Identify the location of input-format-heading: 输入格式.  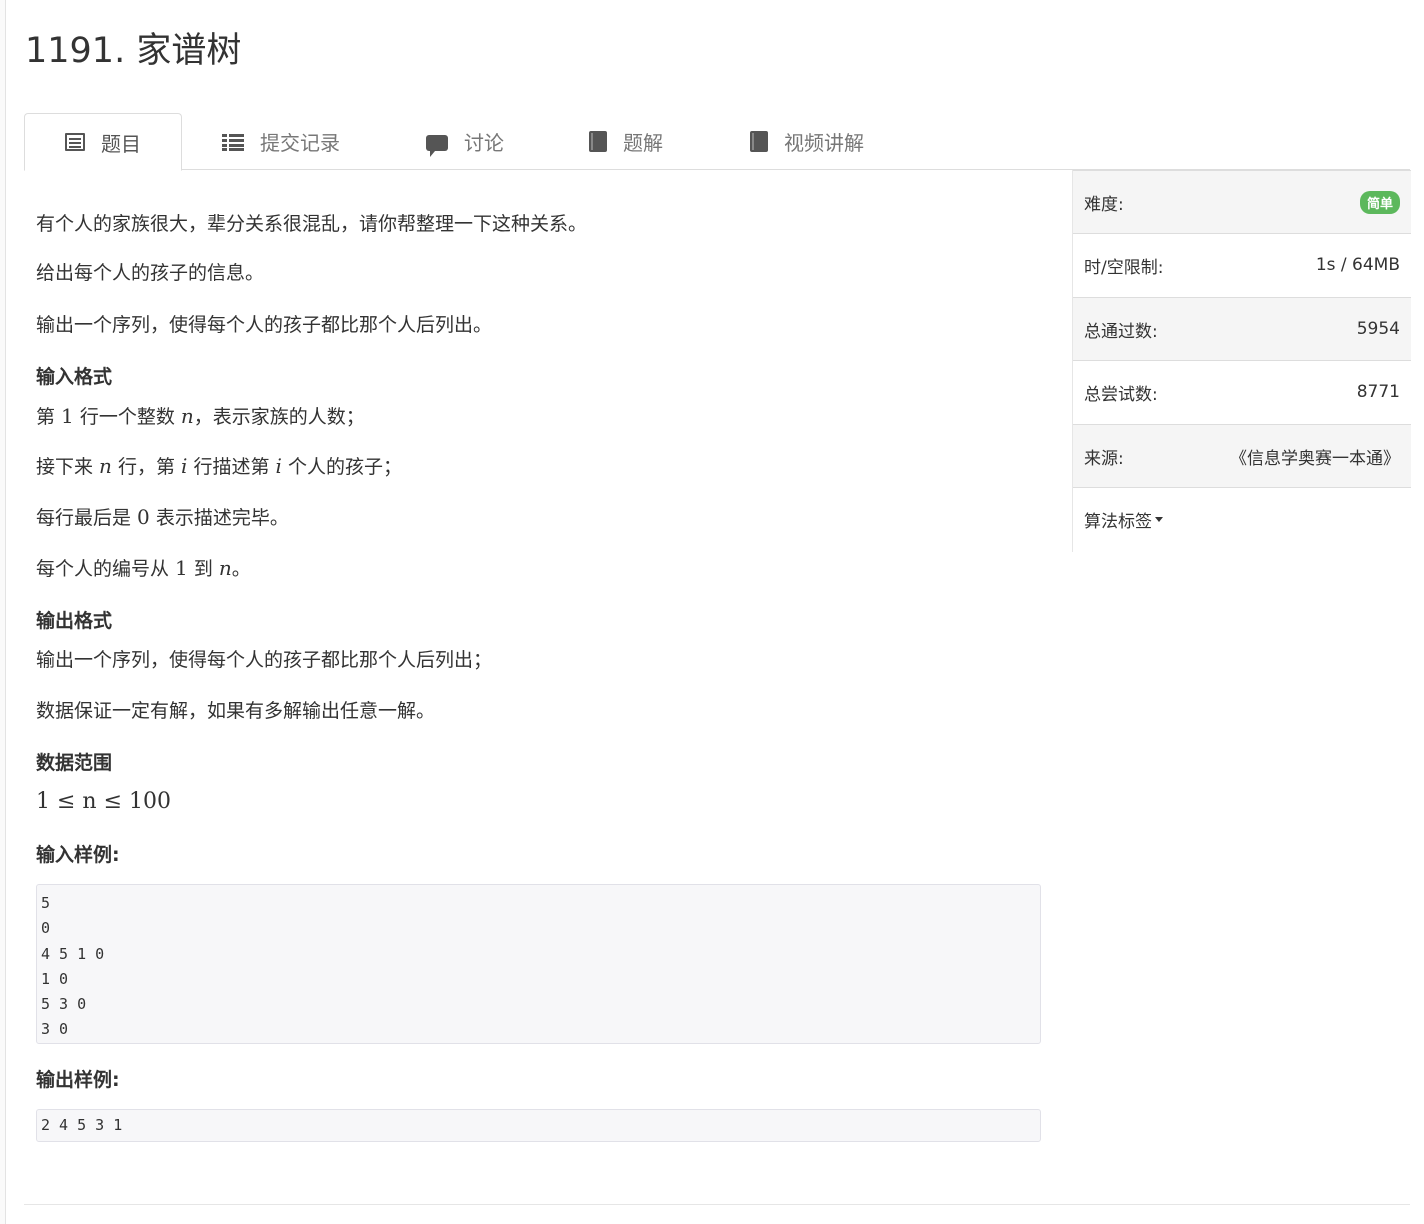
(74, 377).